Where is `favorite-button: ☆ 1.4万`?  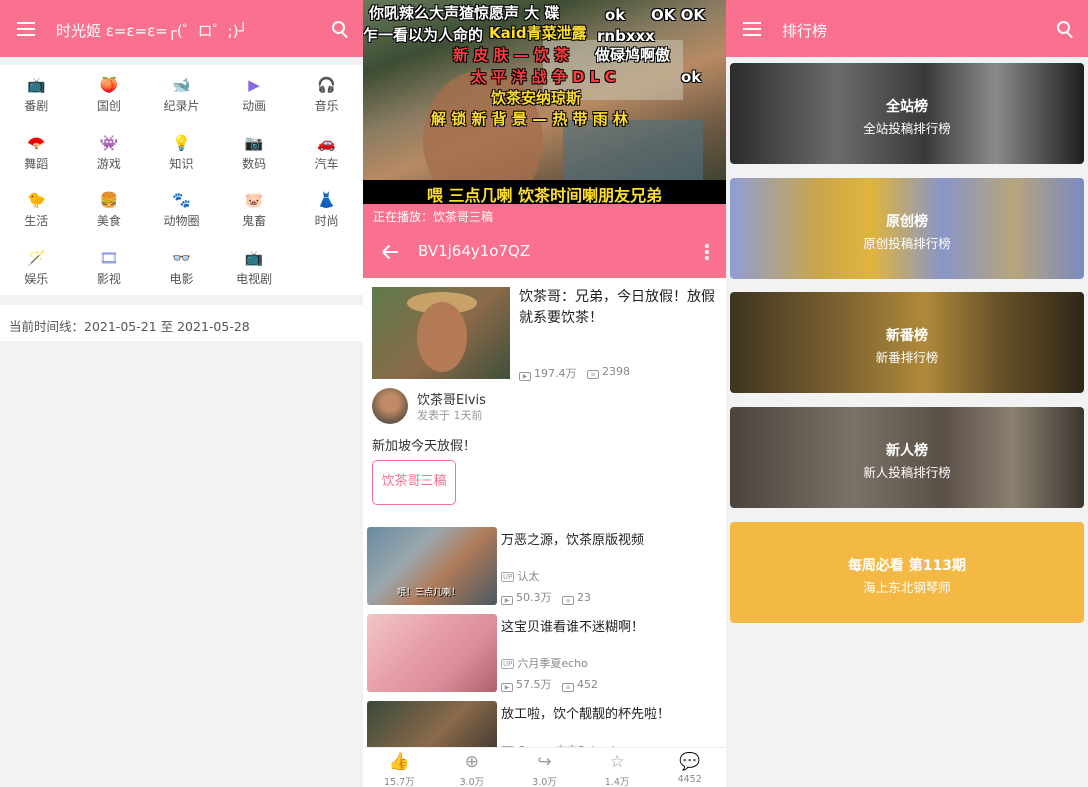 favorite-button: ☆ 1.4万 is located at coordinates (617, 767).